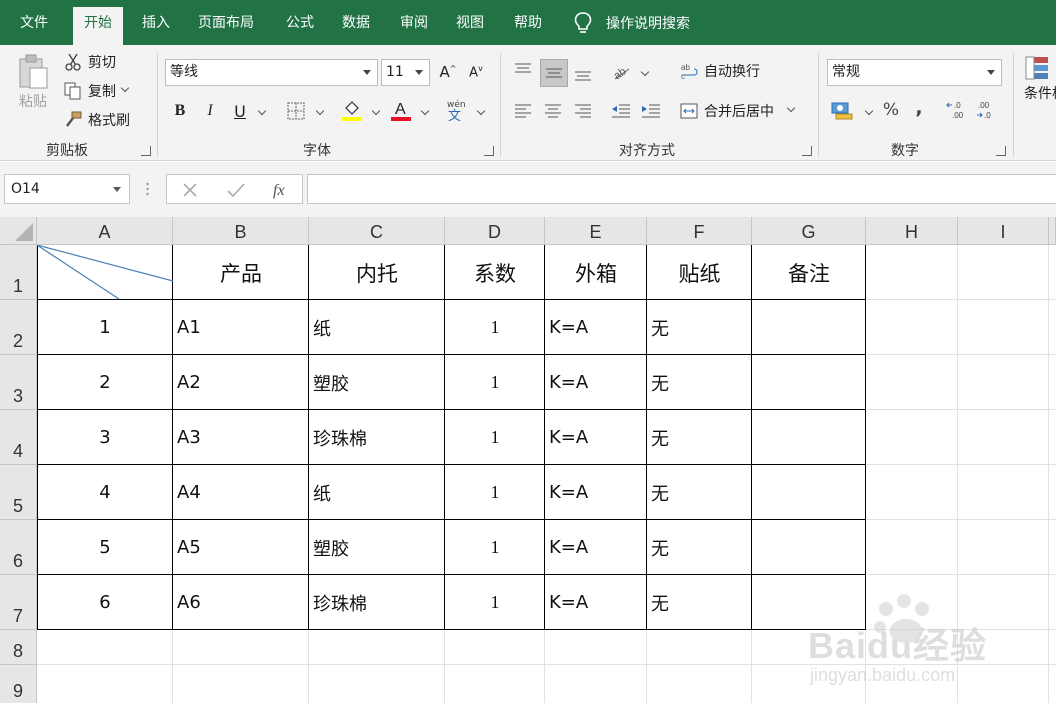 The width and height of the screenshot is (1056, 703). Describe the element at coordinates (456, 110) in the screenshot. I see `phonetic-guide-button: wén 文` at that location.